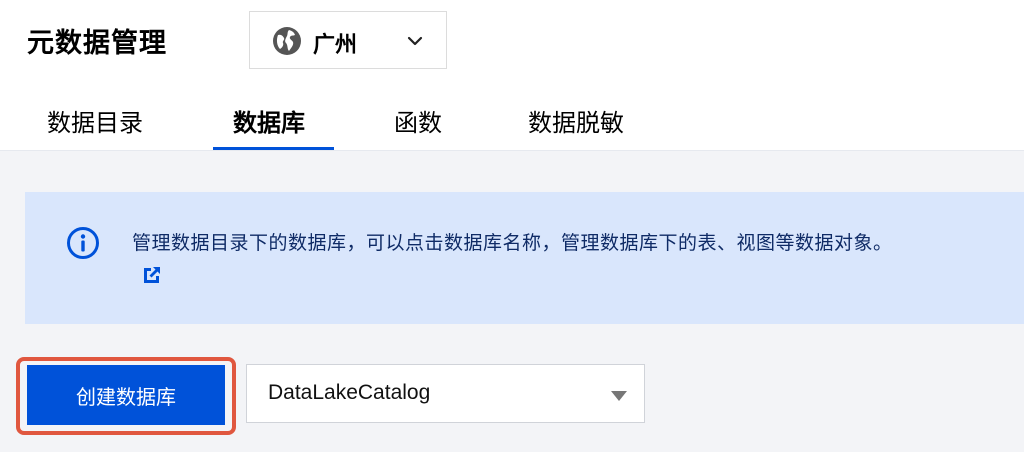 Image resolution: width=1024 pixels, height=452 pixels. Describe the element at coordinates (512, 243) in the screenshot. I see `info-text: 管理数据目录下的数据库，可以点击数据库名称，管理数据库下的表、视图等数据对象。` at that location.